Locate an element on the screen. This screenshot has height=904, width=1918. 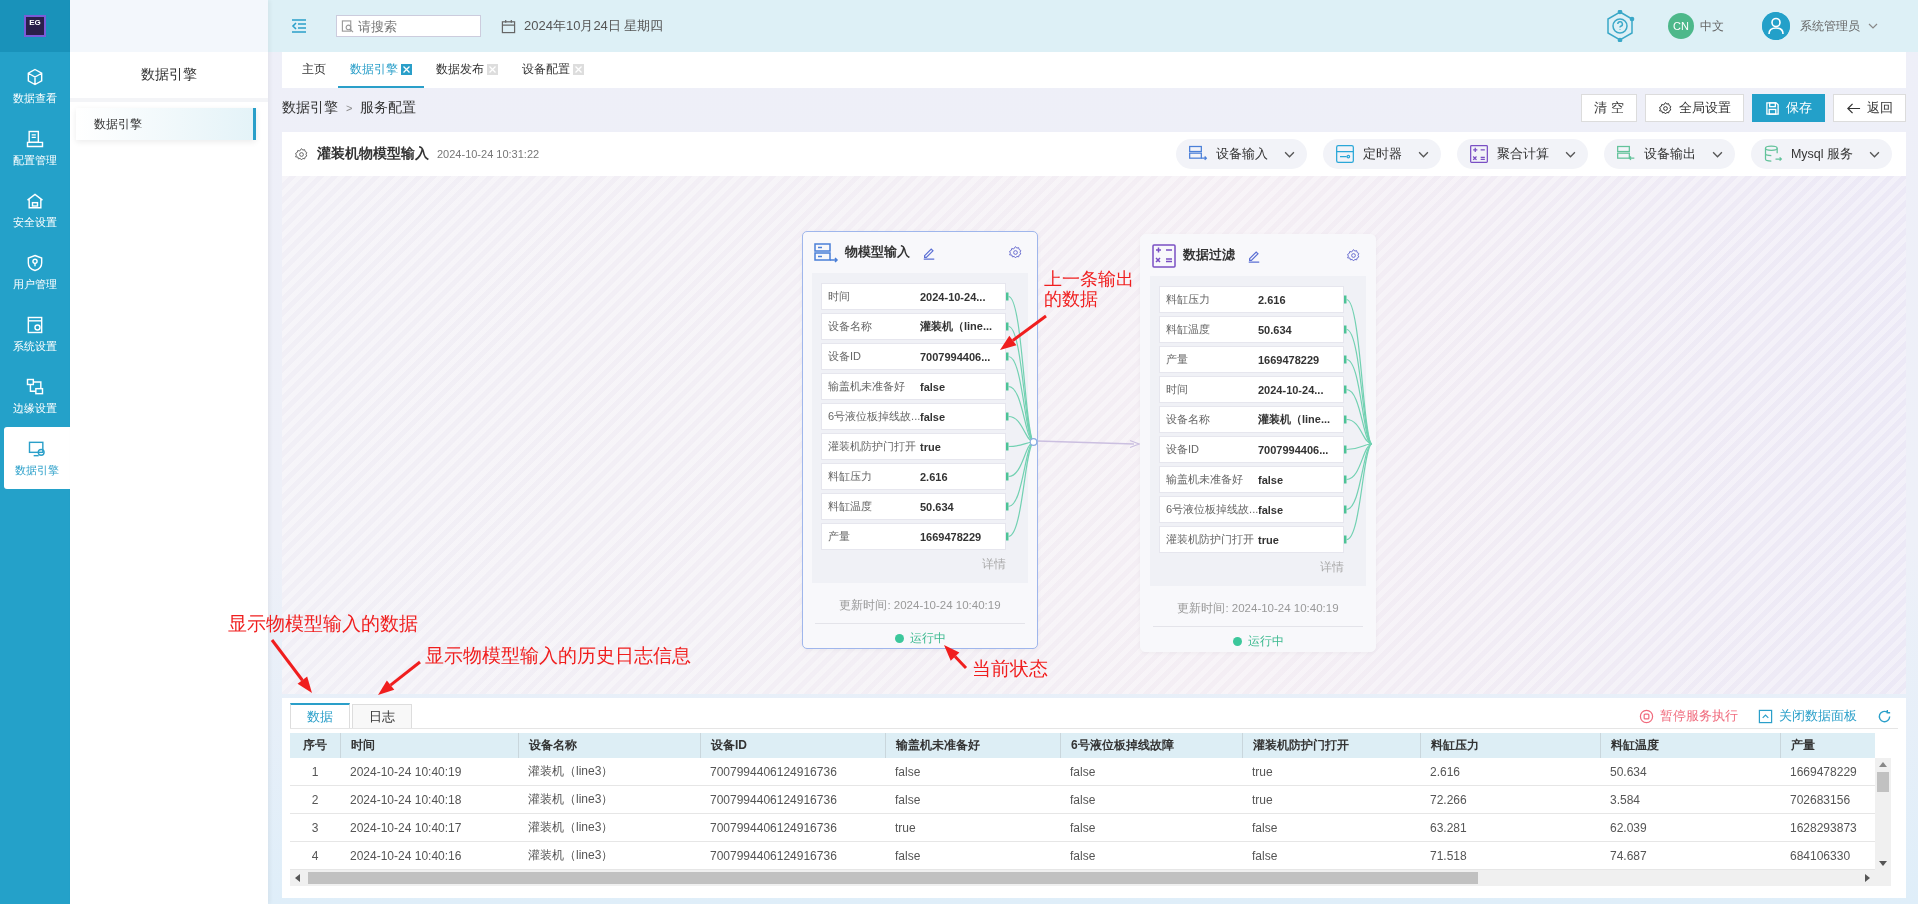
field-label: 时间 is located at coordinates (839, 296).